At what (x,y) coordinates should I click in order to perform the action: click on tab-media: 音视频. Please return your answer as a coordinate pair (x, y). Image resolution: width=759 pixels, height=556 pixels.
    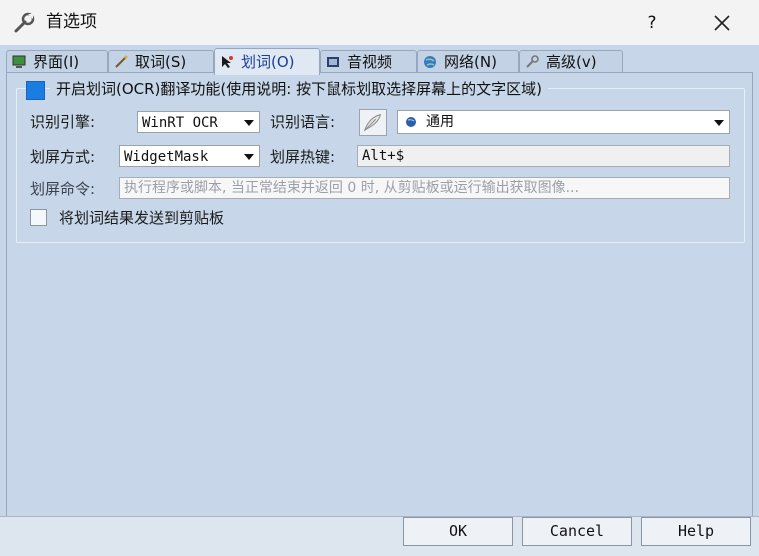
    Looking at the image, I should click on (368, 61).